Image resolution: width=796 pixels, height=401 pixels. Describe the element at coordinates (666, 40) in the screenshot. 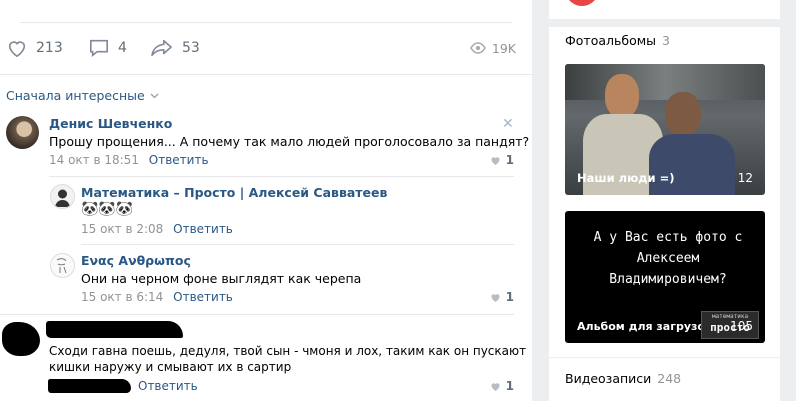

I see `photo-albums-count: 3` at that location.